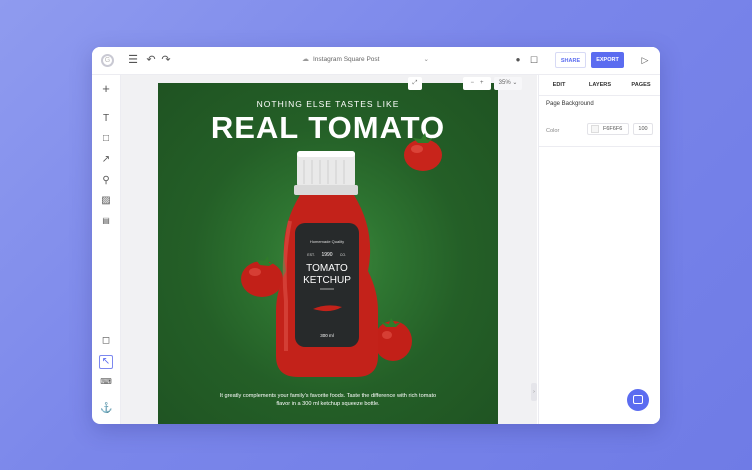  Describe the element at coordinates (599, 146) in the screenshot. I see `section-divider` at that location.